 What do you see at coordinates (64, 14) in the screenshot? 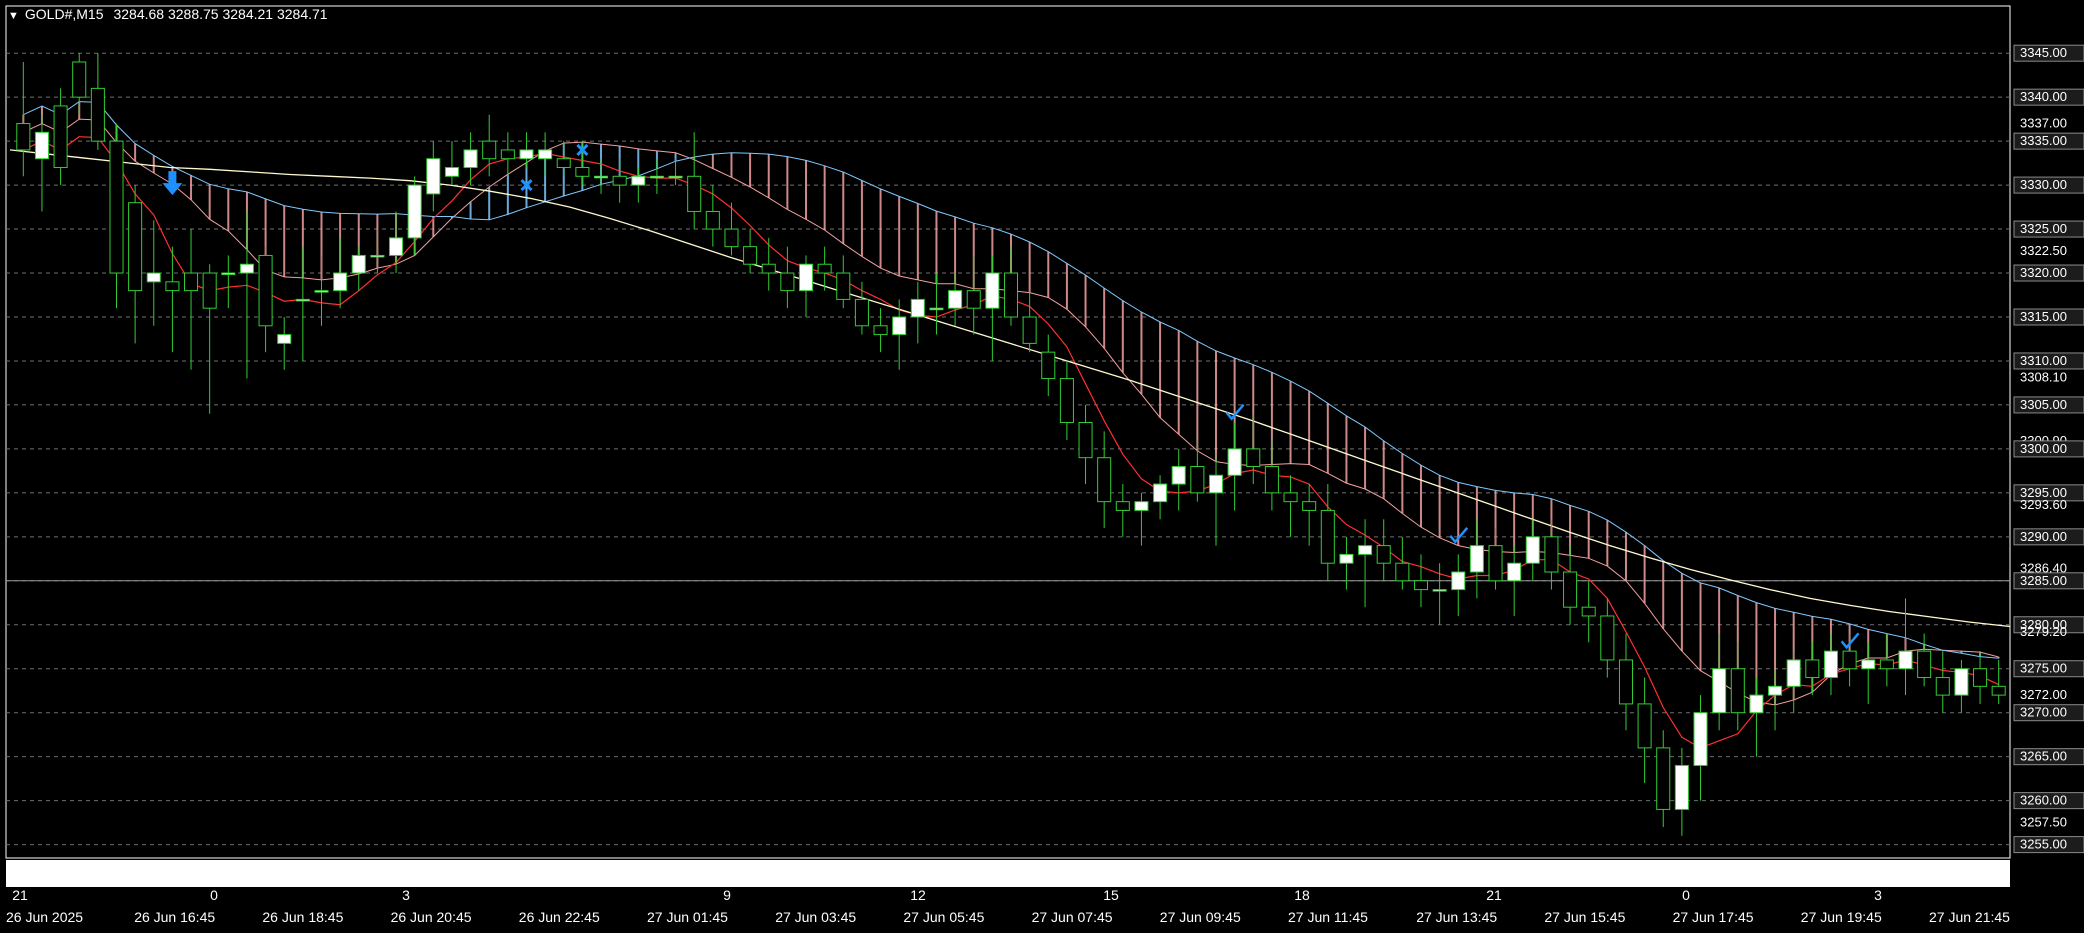
I see `symbol-label: GOLD#,M15` at bounding box center [64, 14].